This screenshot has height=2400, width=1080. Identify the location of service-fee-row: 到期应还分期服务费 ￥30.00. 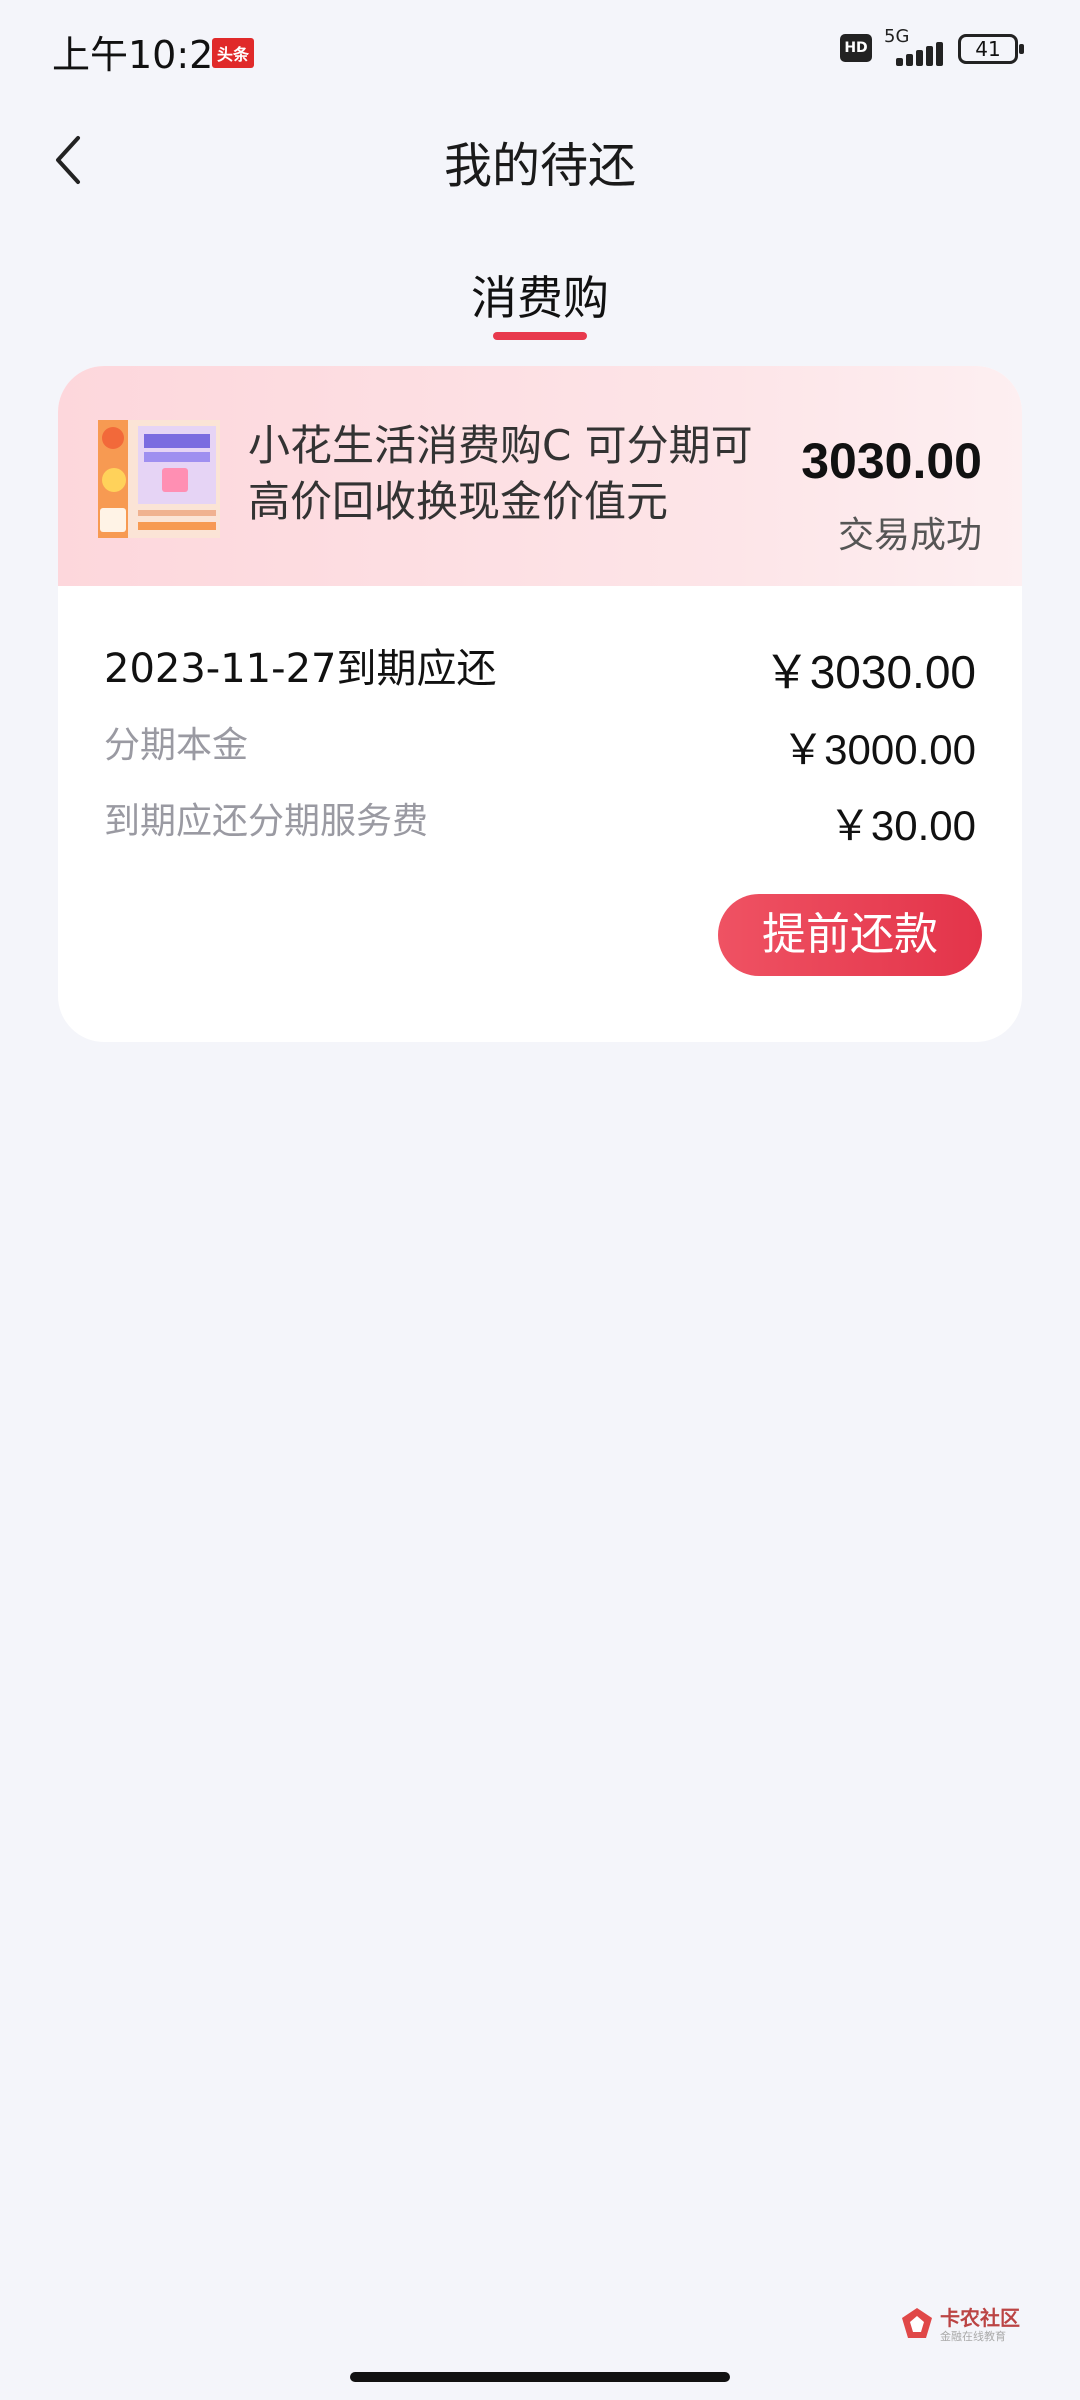
(540, 822).